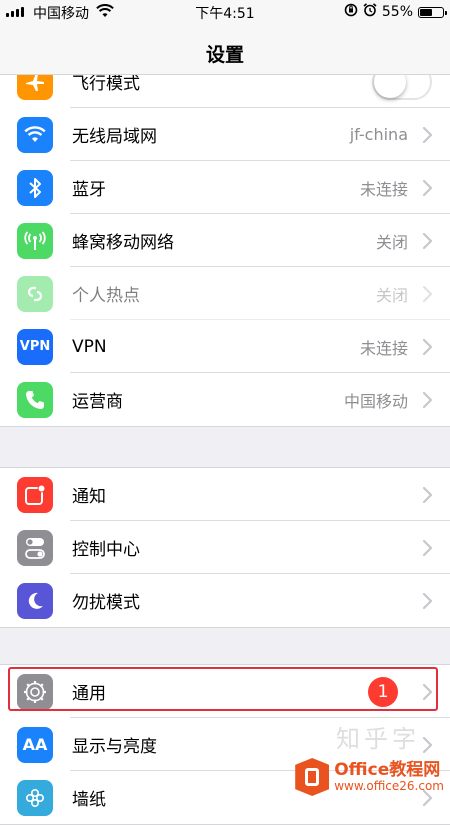  I want to click on settings-row-bluetooth: 蓝牙 未连接, so click(225, 187).